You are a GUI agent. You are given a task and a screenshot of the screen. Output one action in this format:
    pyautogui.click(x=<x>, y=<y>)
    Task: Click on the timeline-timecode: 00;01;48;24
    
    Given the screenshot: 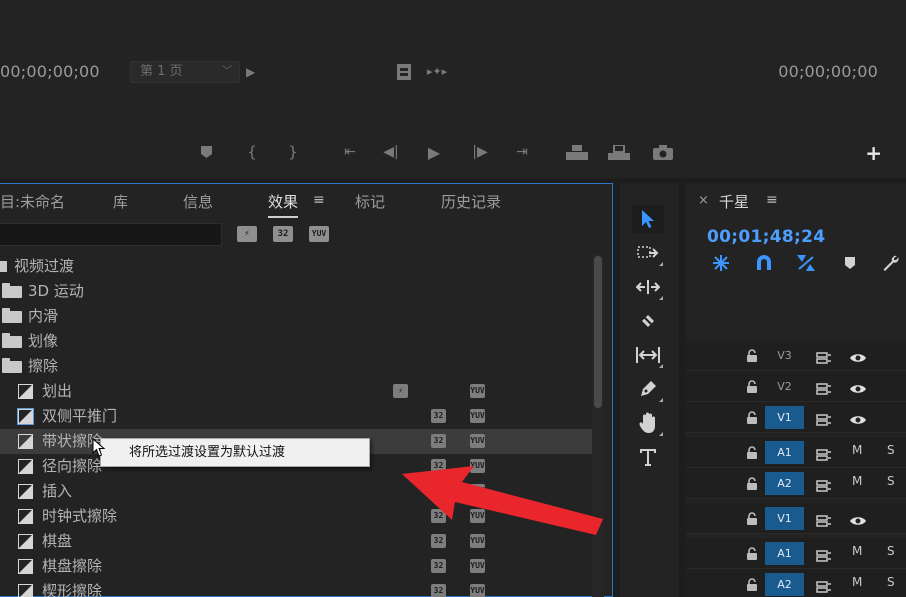 What is the action you would take?
    pyautogui.click(x=766, y=237)
    